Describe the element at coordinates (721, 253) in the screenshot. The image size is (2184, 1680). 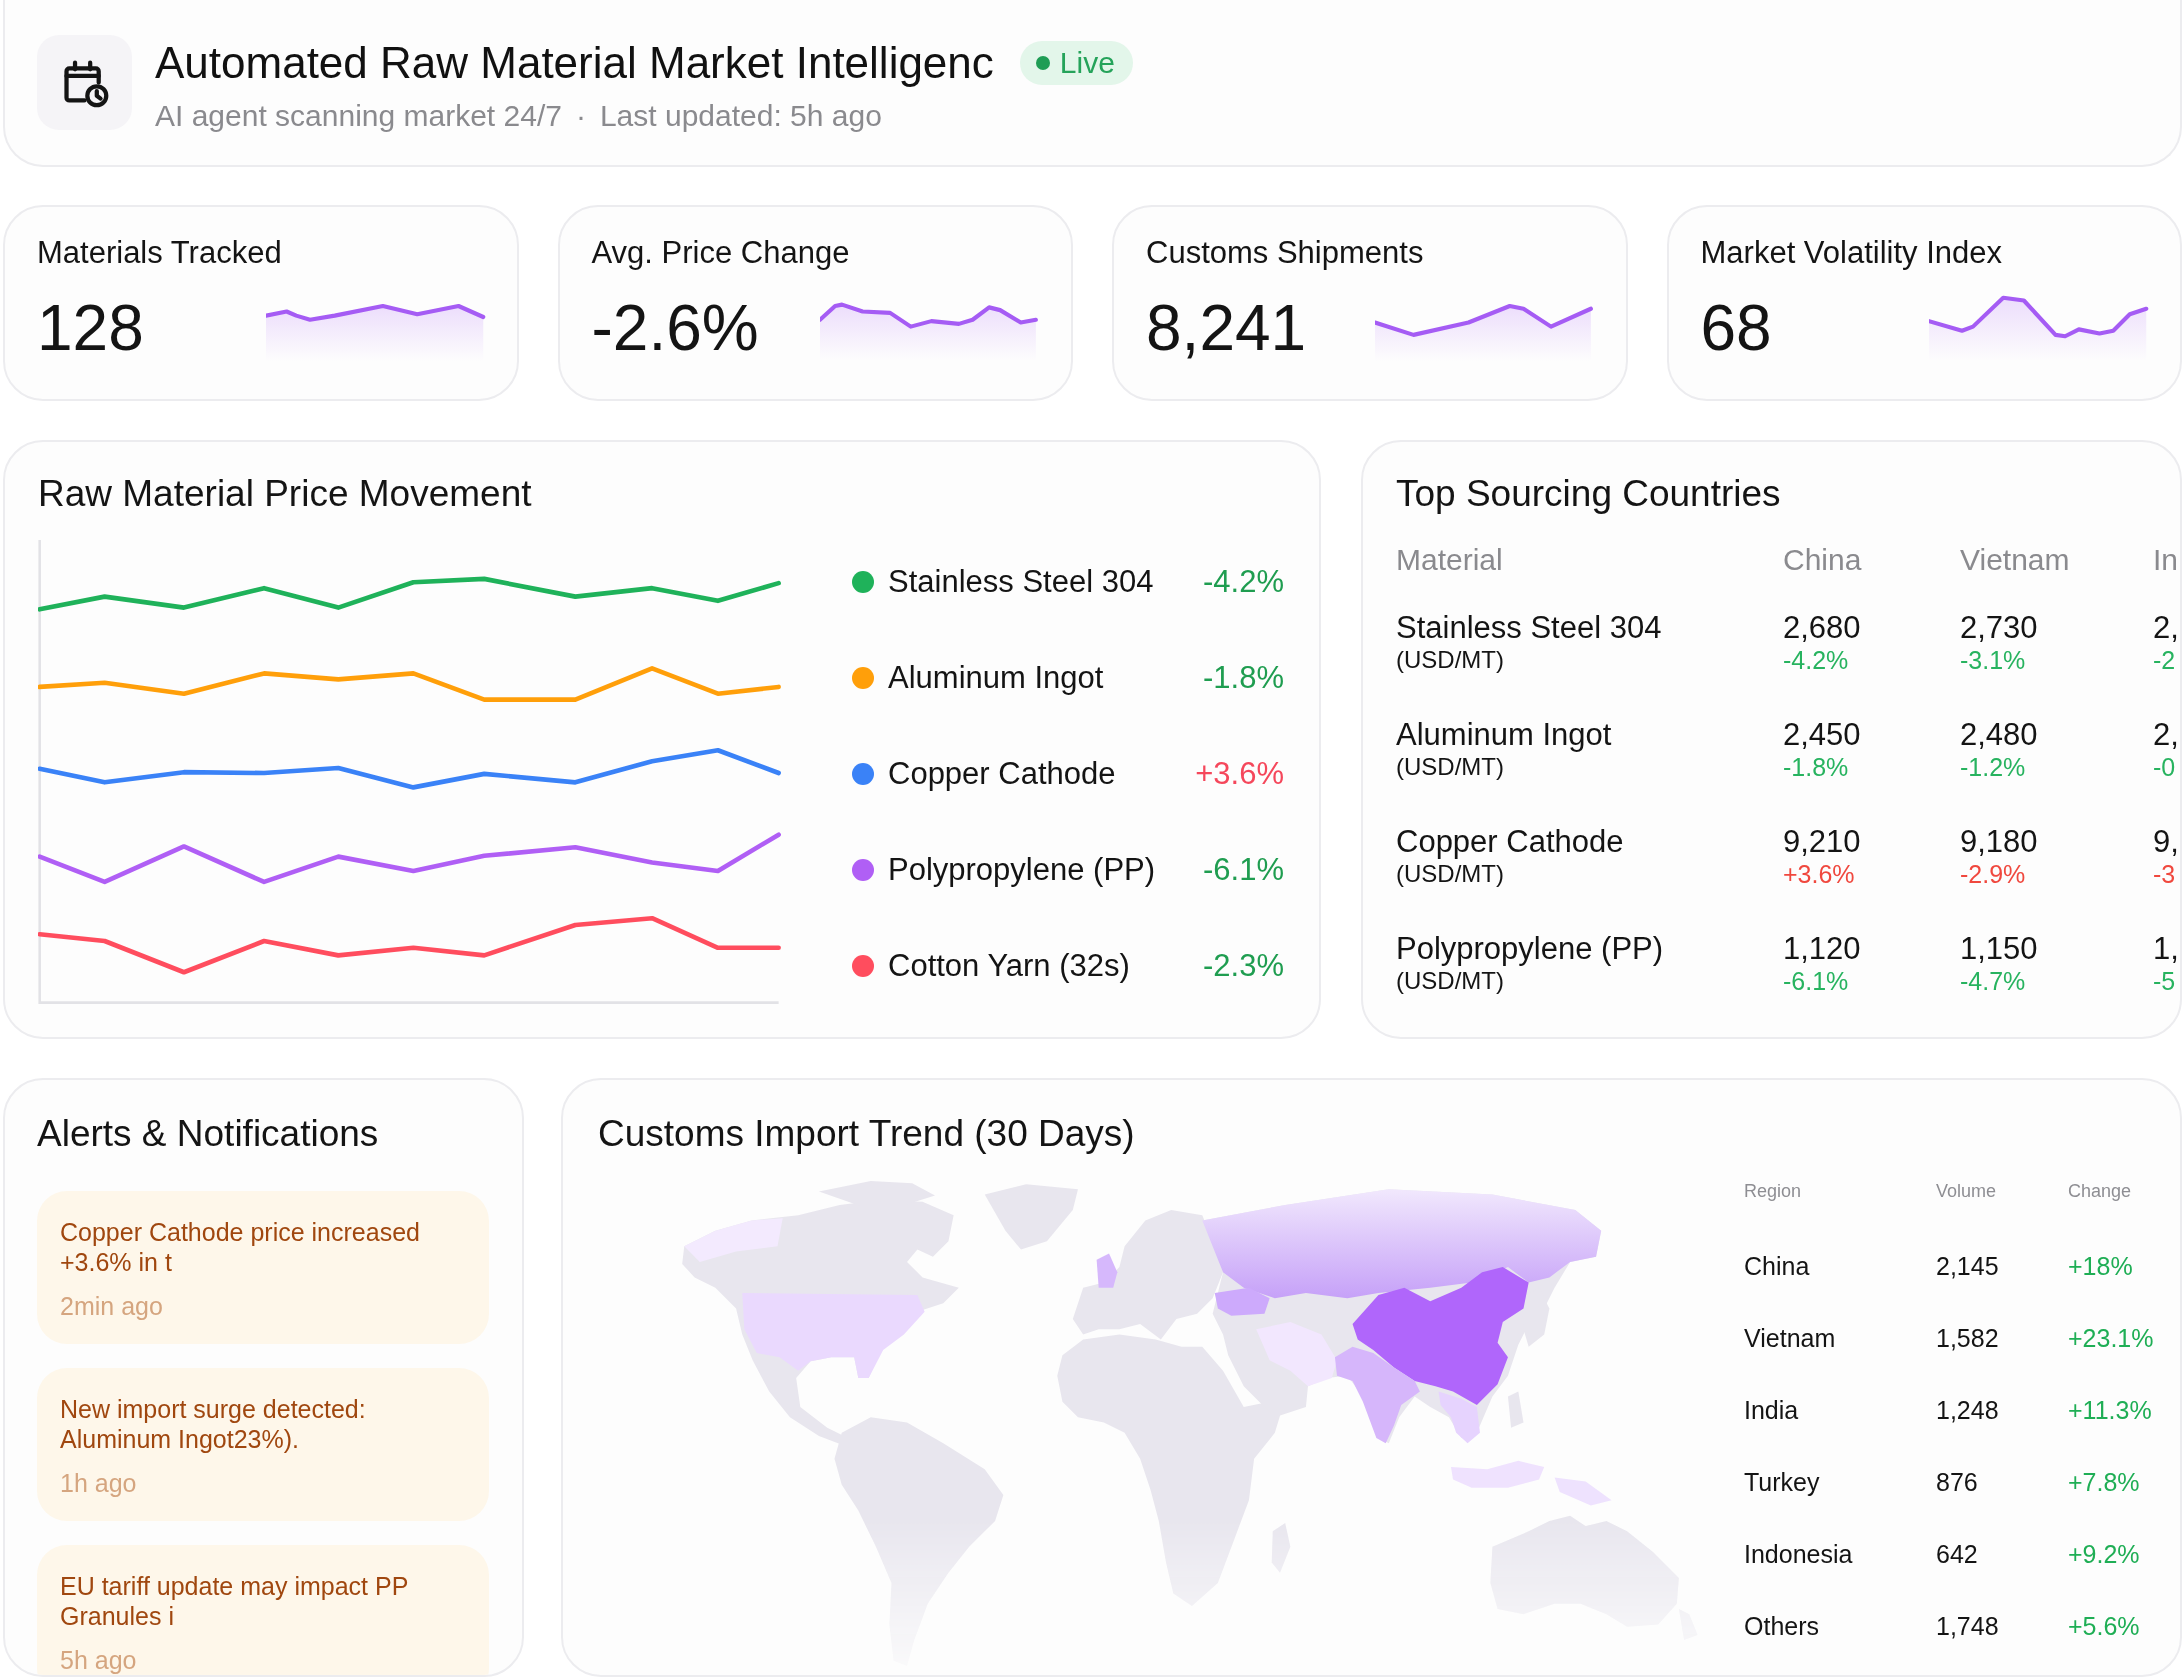
I see `stat-label: Avg. Price Change` at that location.